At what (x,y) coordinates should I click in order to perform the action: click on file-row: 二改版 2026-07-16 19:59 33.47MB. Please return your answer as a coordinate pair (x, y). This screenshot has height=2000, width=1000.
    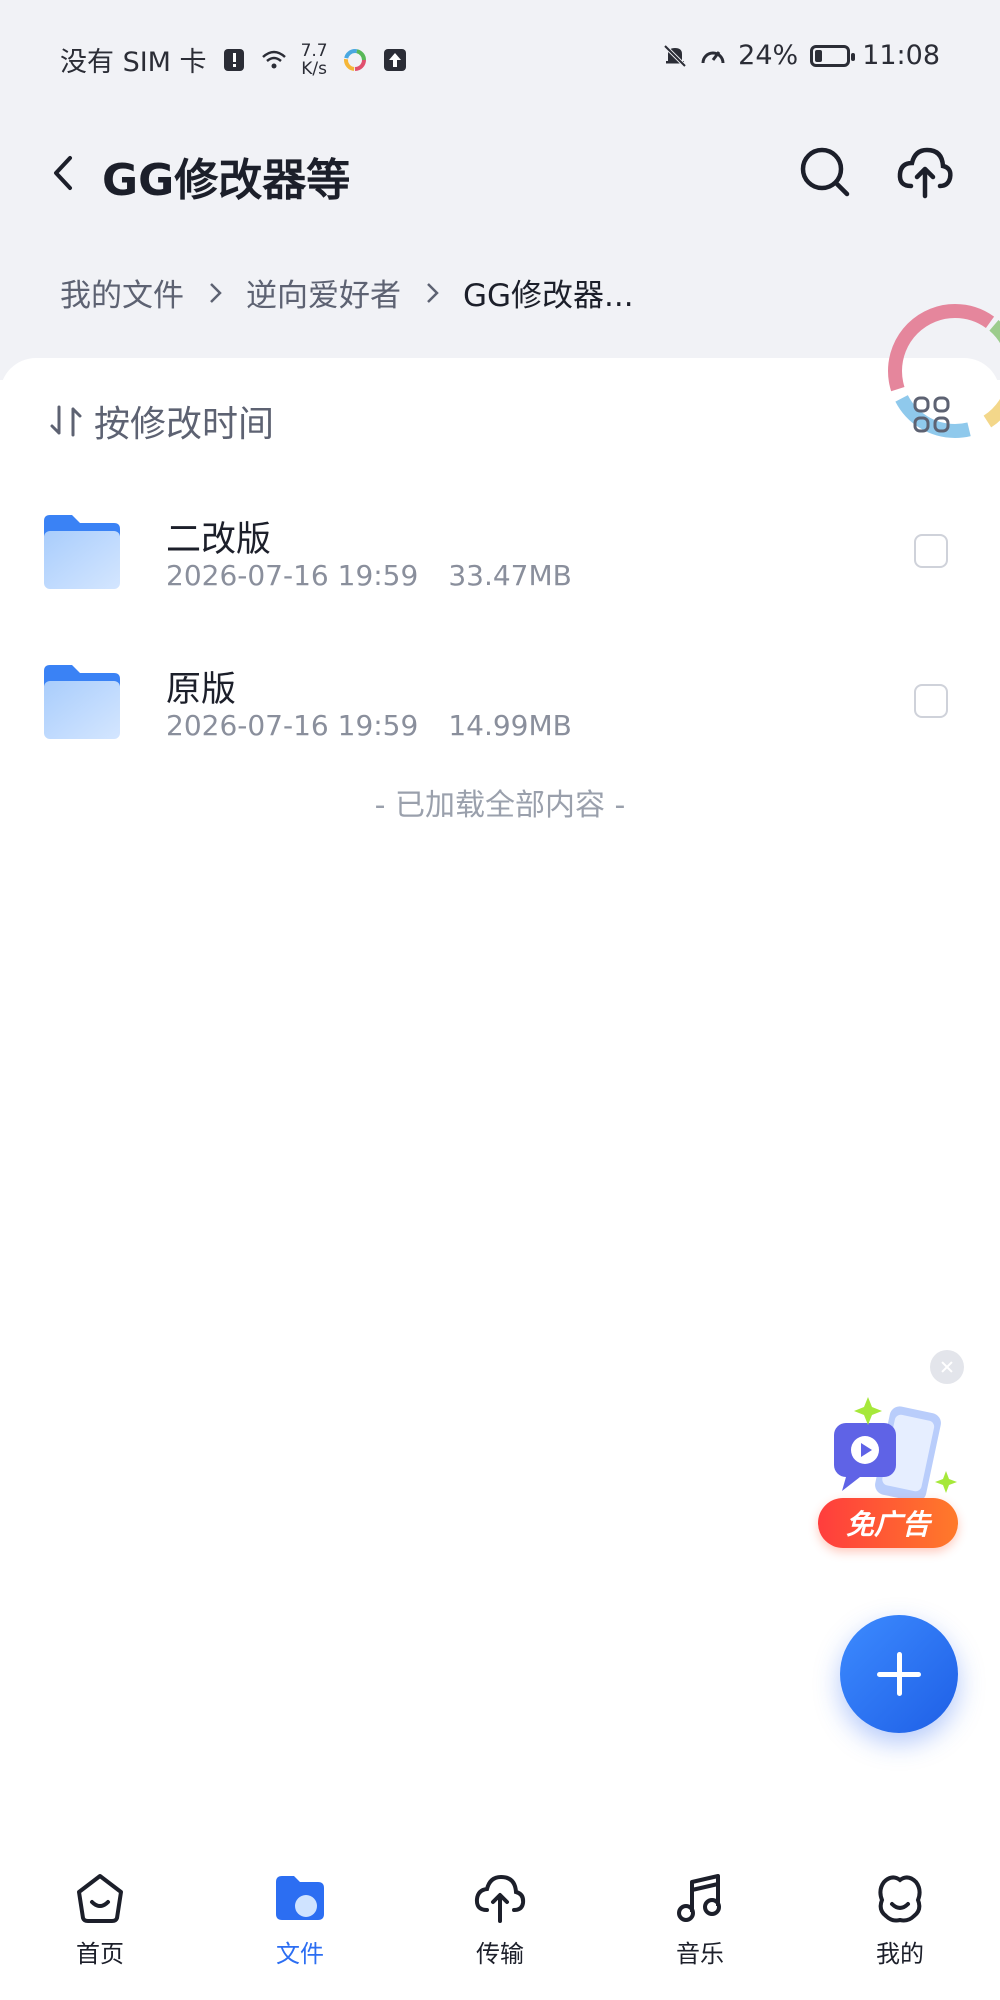
    Looking at the image, I should click on (500, 563).